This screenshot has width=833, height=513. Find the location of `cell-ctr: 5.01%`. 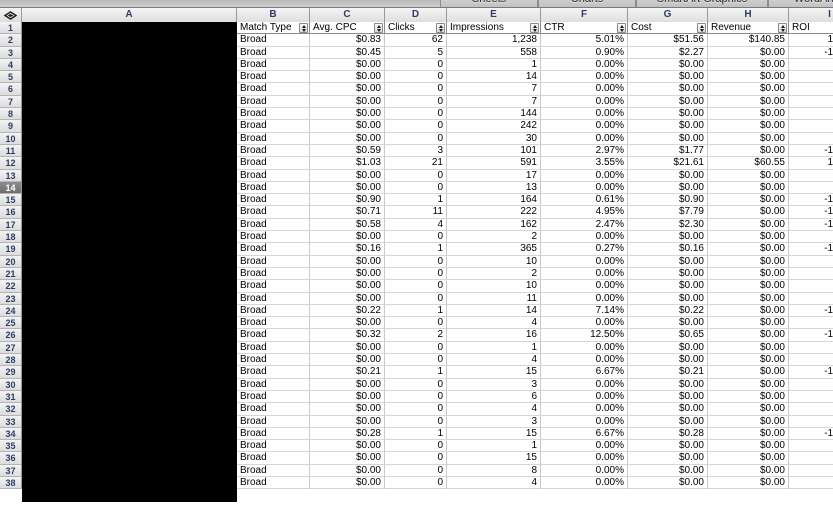

cell-ctr: 5.01% is located at coordinates (584, 40).